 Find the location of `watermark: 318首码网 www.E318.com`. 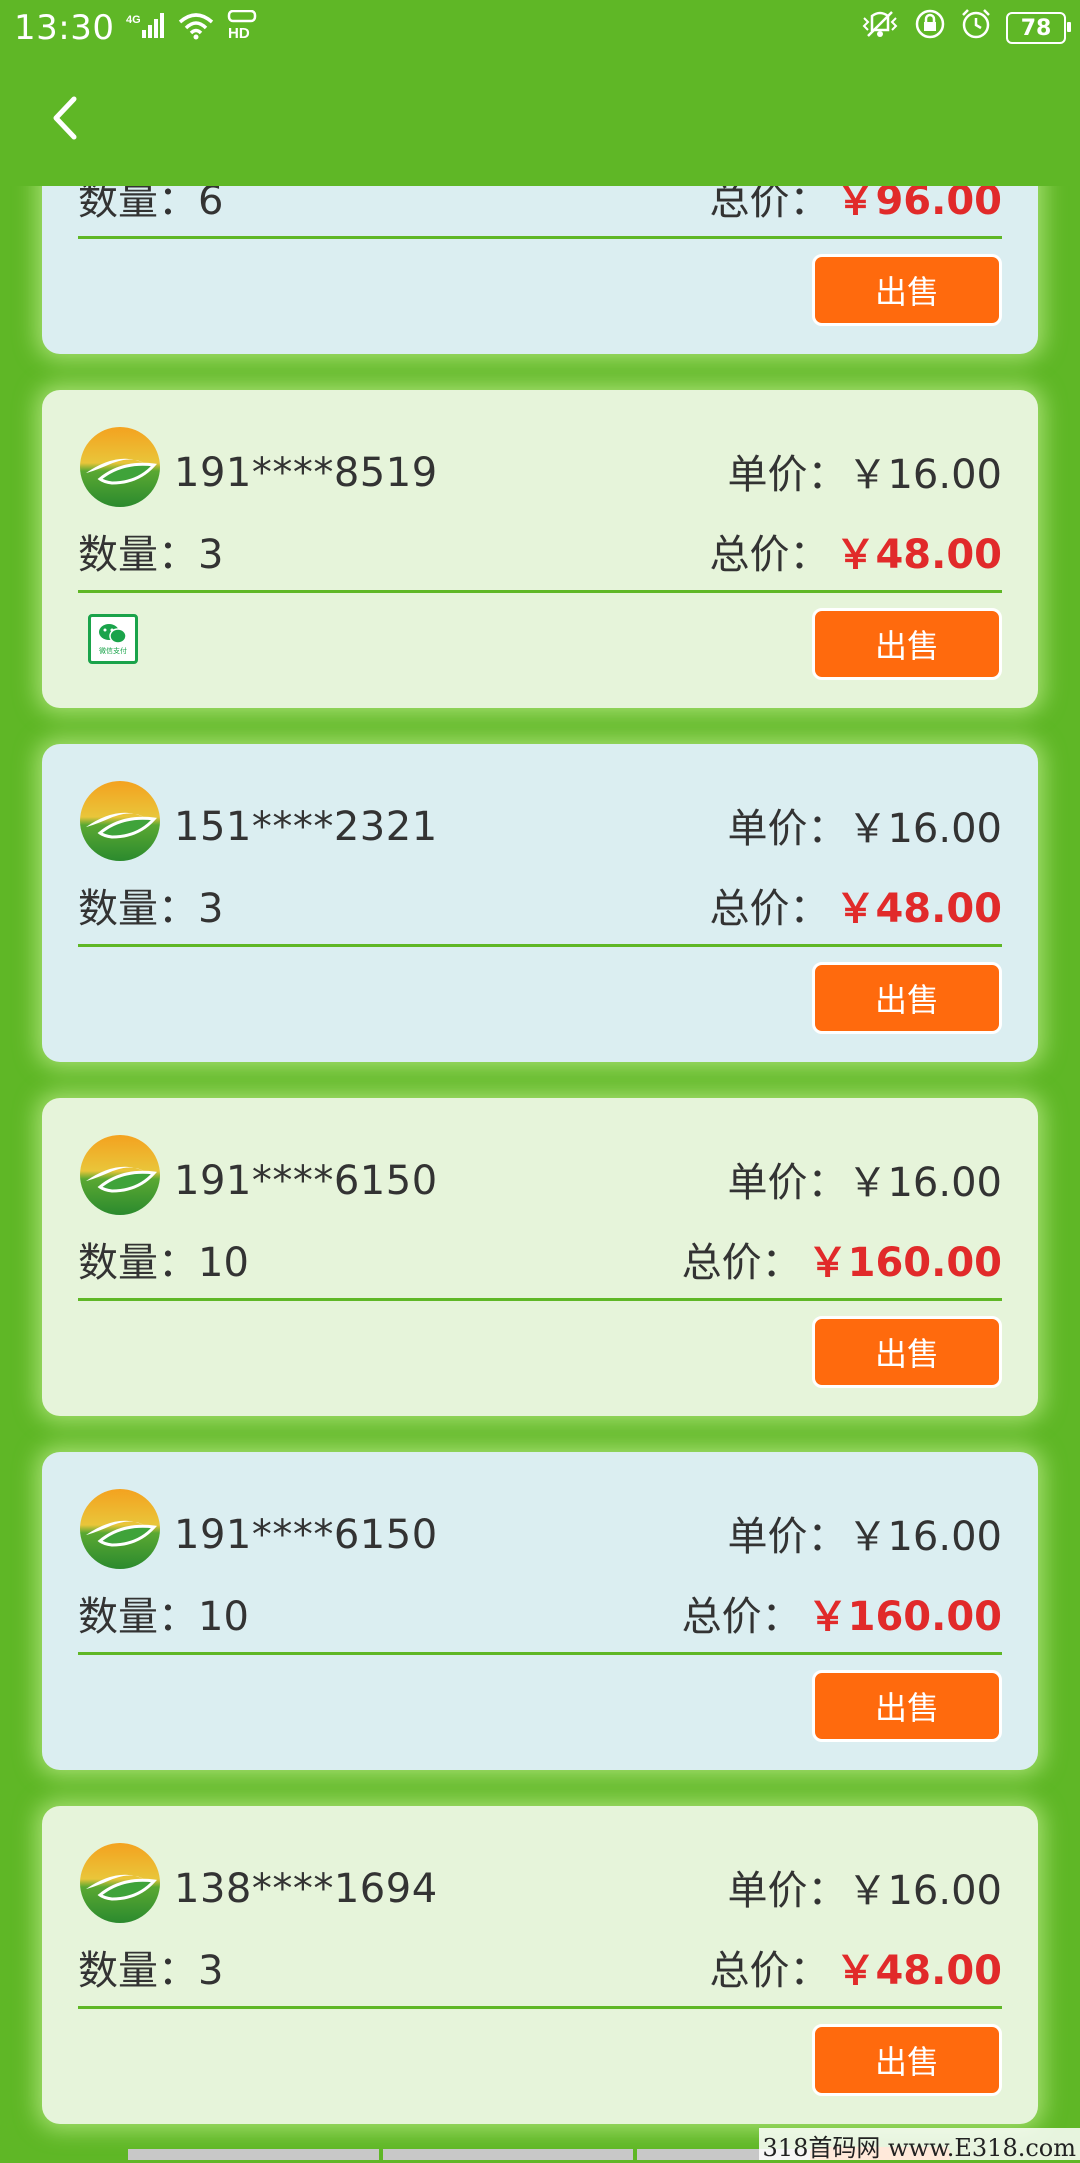

watermark: 318首码网 www.E318.com is located at coordinates (919, 2145).